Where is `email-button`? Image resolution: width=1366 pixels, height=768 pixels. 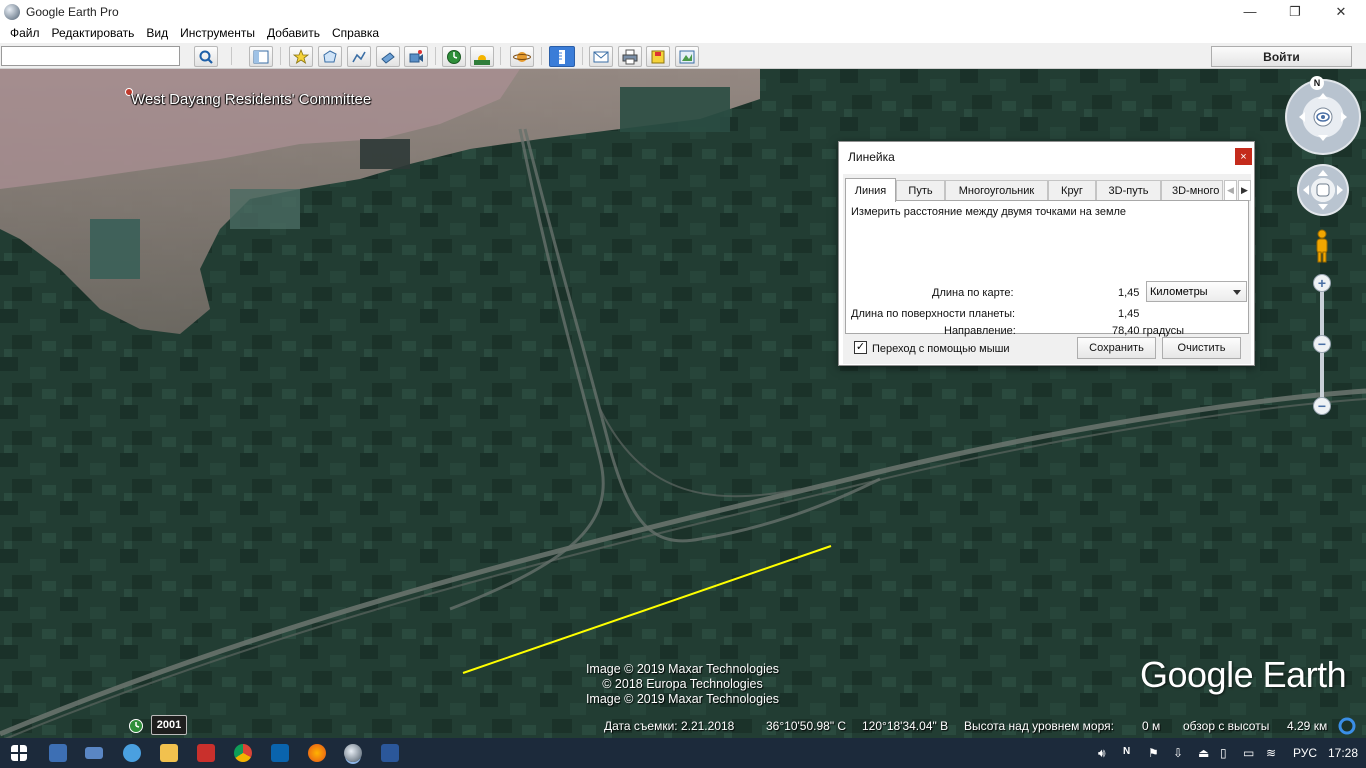
email-button is located at coordinates (601, 56).